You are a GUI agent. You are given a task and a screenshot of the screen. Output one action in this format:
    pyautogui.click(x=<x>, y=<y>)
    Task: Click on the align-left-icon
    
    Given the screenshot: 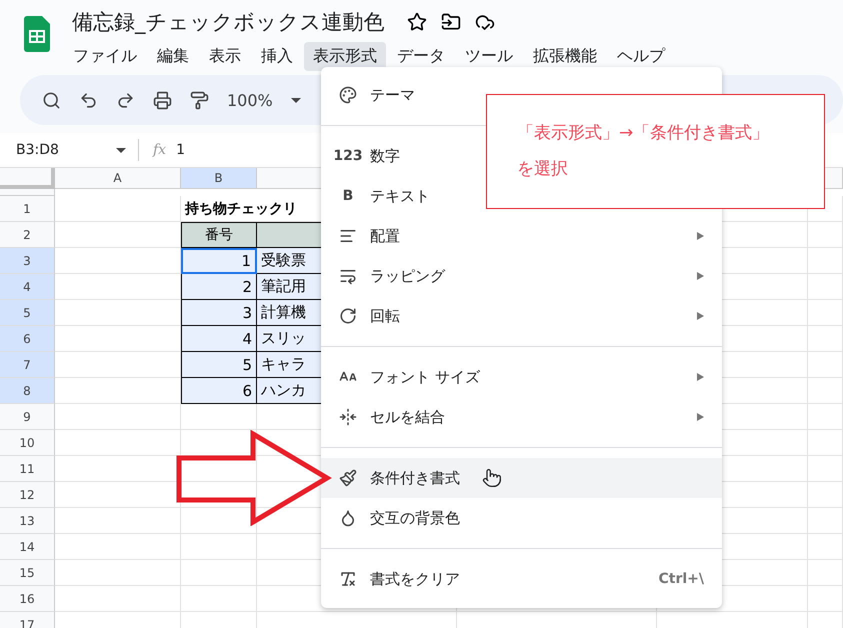 What is the action you would take?
    pyautogui.click(x=348, y=236)
    